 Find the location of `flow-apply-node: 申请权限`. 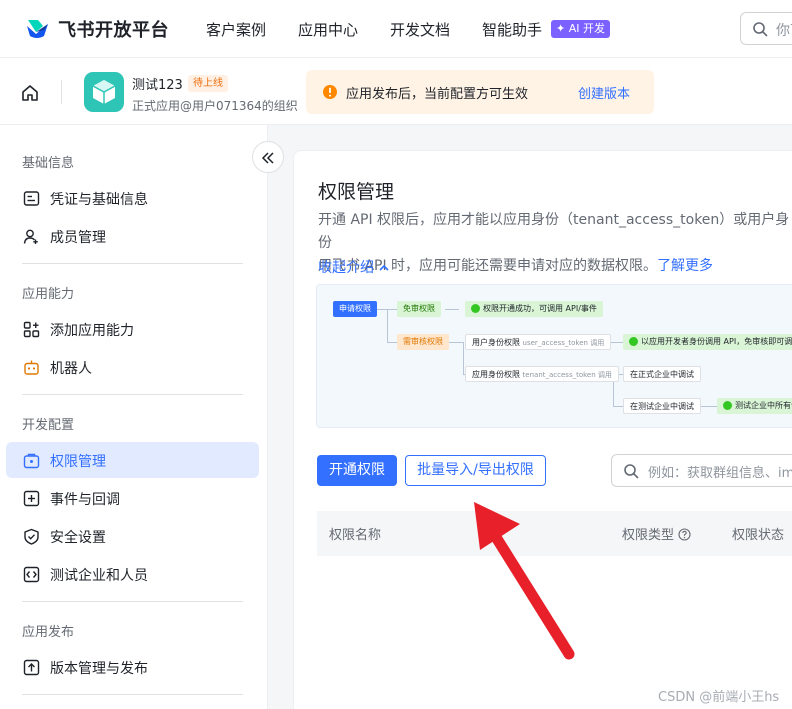

flow-apply-node: 申请权限 is located at coordinates (355, 309).